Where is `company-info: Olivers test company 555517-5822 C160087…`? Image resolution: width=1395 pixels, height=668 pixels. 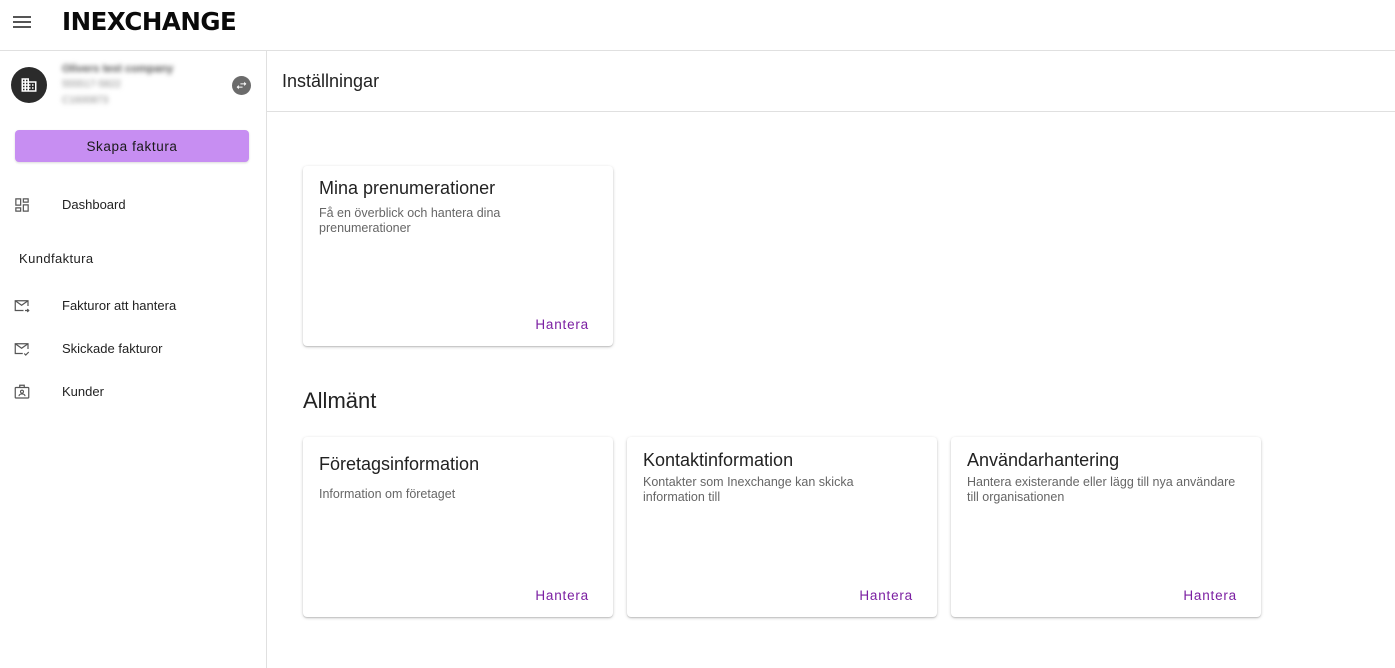 company-info: Olivers test company 555517-5822 C160087… is located at coordinates (137, 85).